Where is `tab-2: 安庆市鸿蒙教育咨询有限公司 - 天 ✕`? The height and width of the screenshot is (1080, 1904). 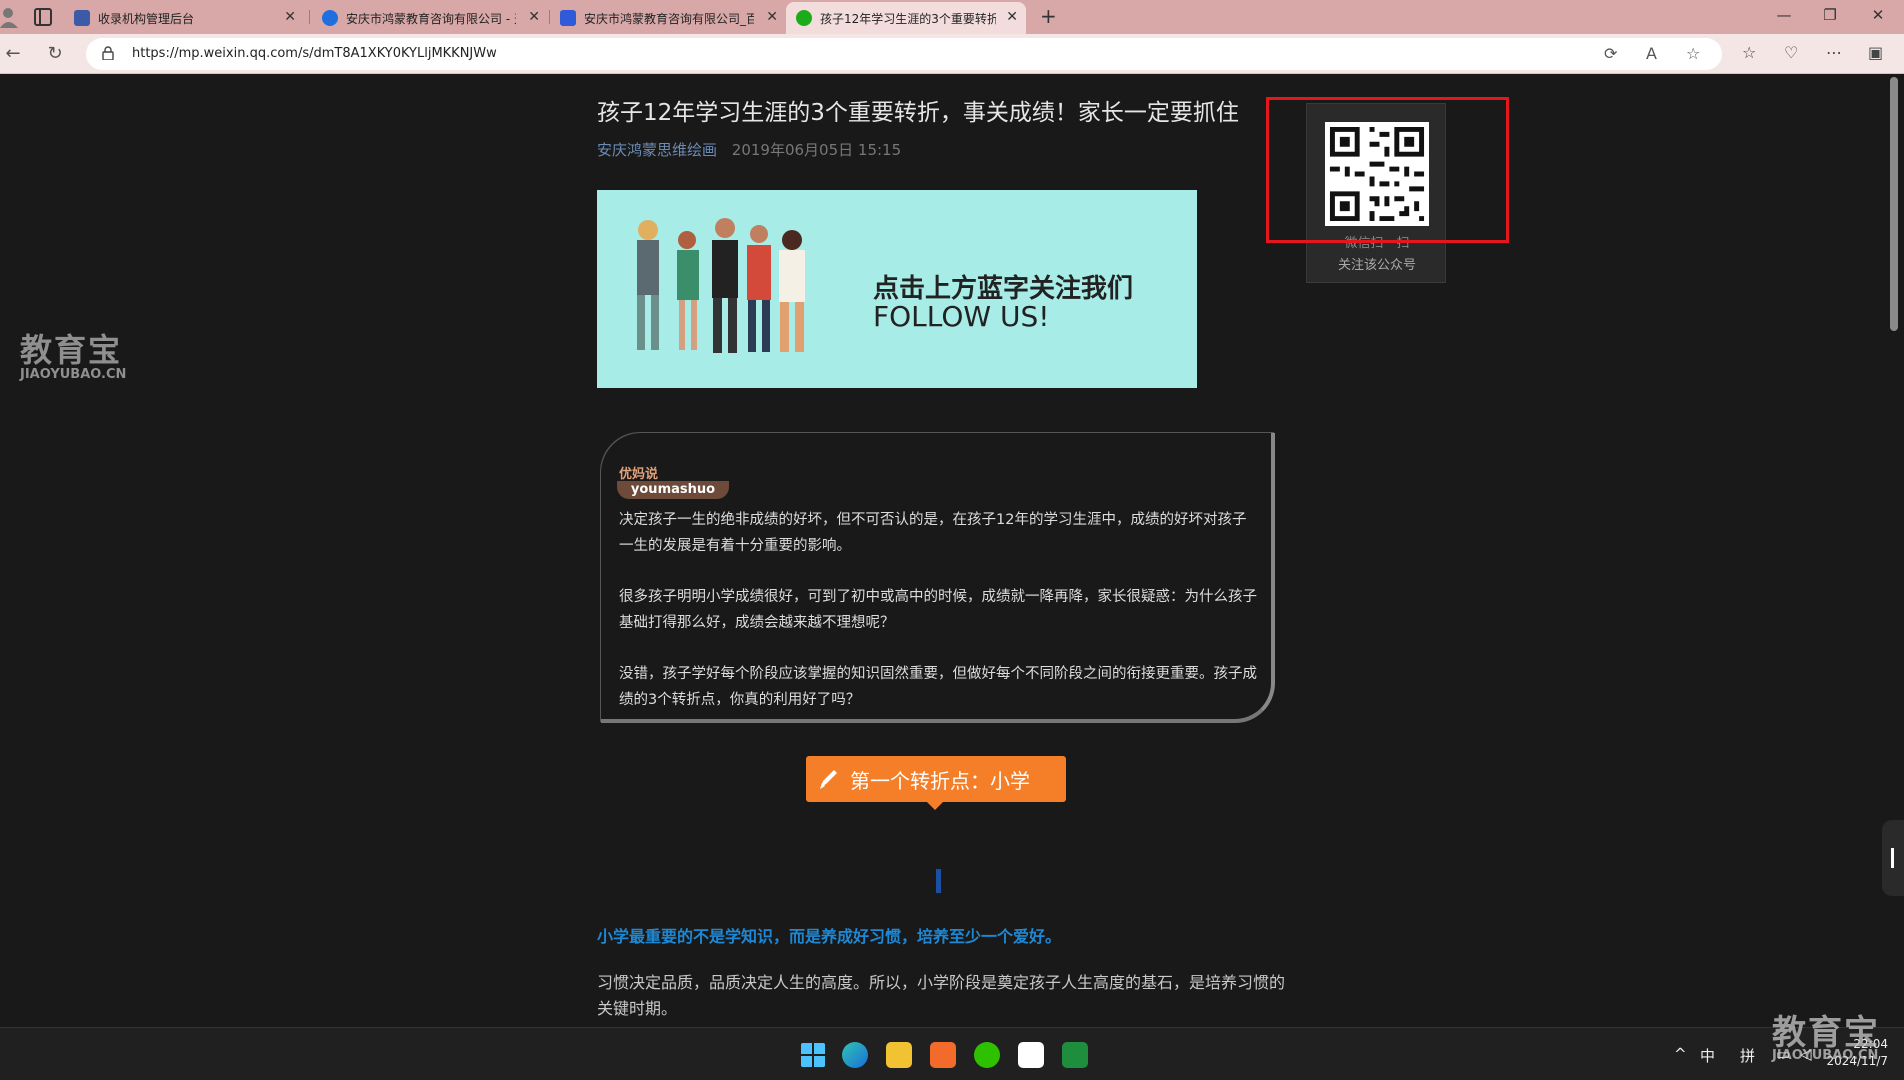 tab-2: 安庆市鸿蒙教育咨询有限公司 - 天 ✕ is located at coordinates (430, 18).